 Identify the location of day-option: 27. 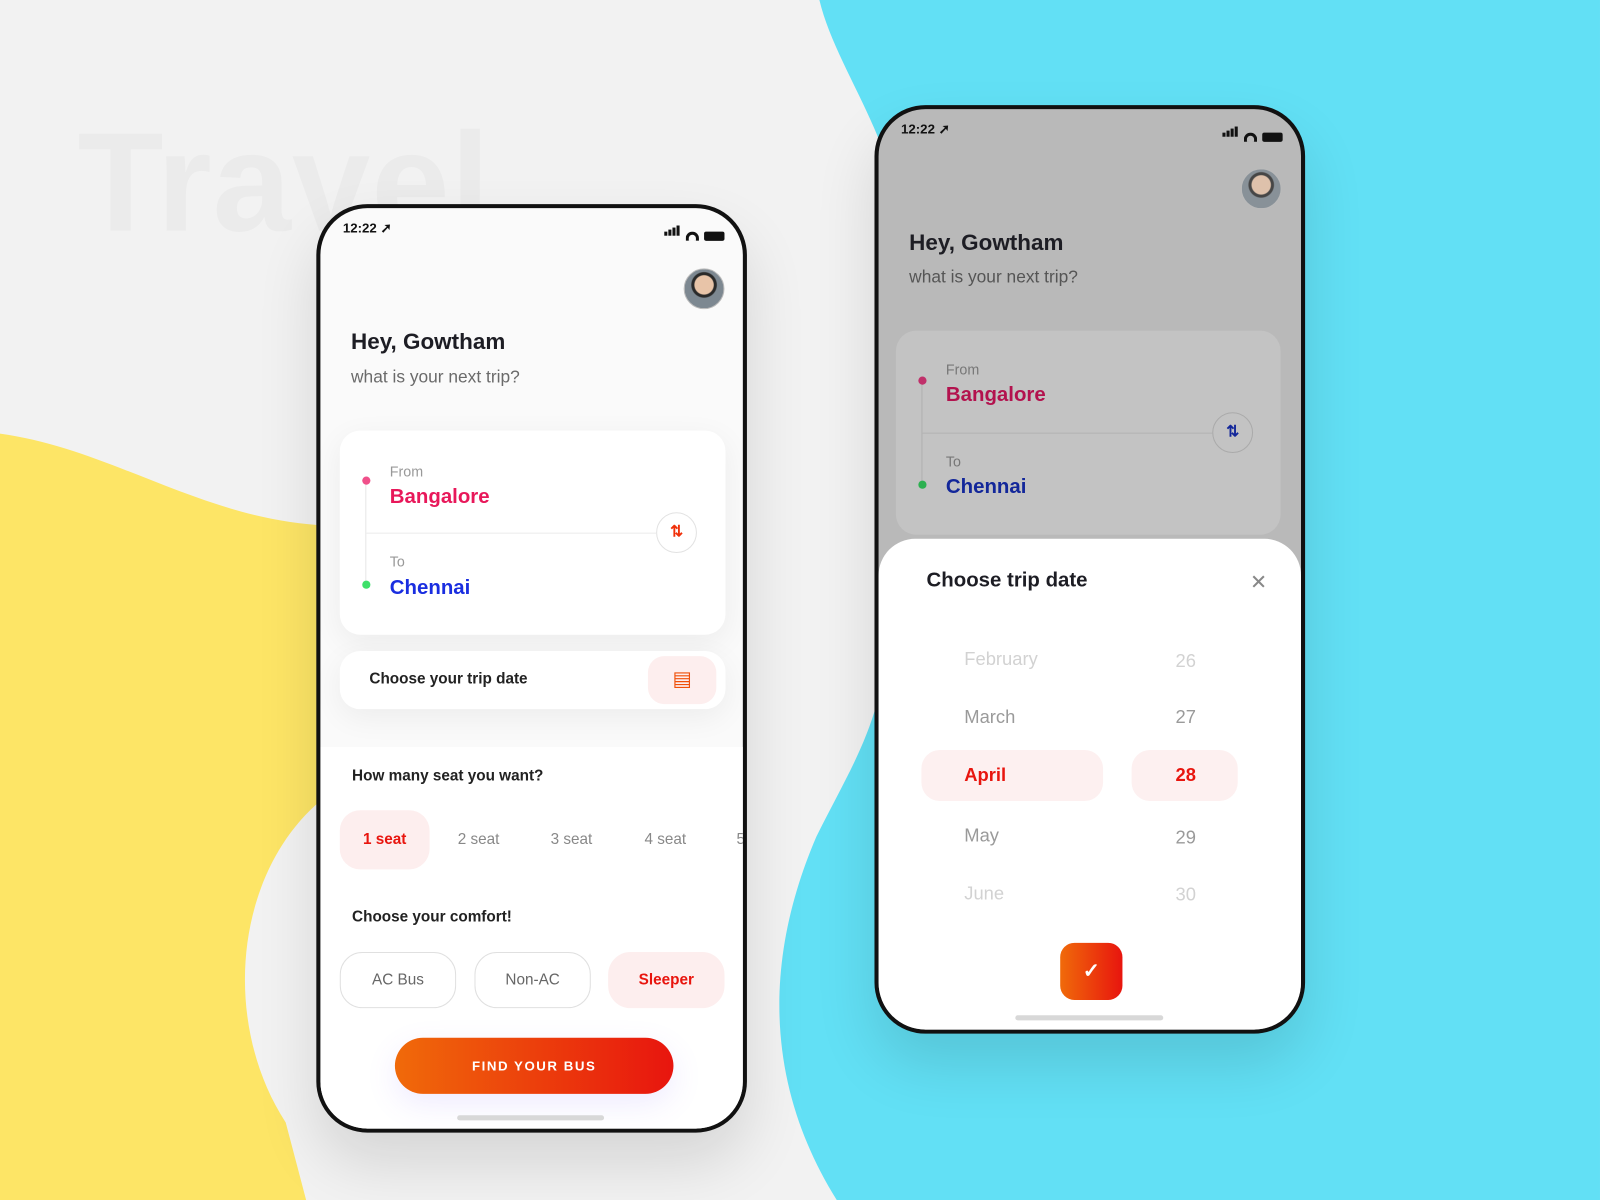
(1185, 717).